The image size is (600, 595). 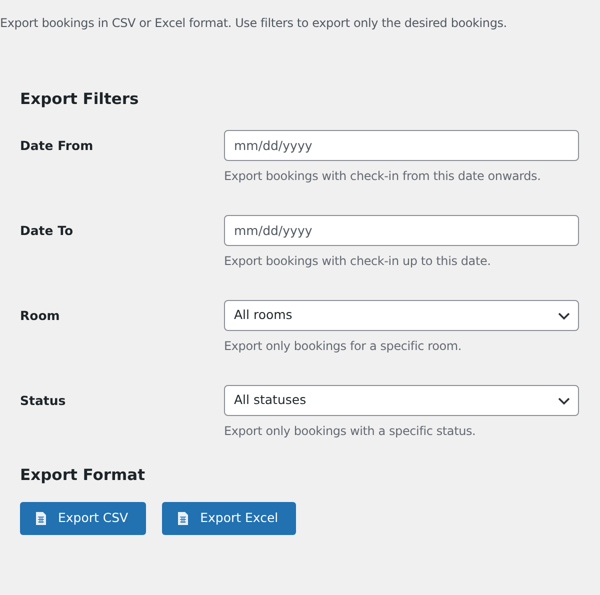 I want to click on field-description: Export only bookings with a specific status., so click(x=350, y=431).